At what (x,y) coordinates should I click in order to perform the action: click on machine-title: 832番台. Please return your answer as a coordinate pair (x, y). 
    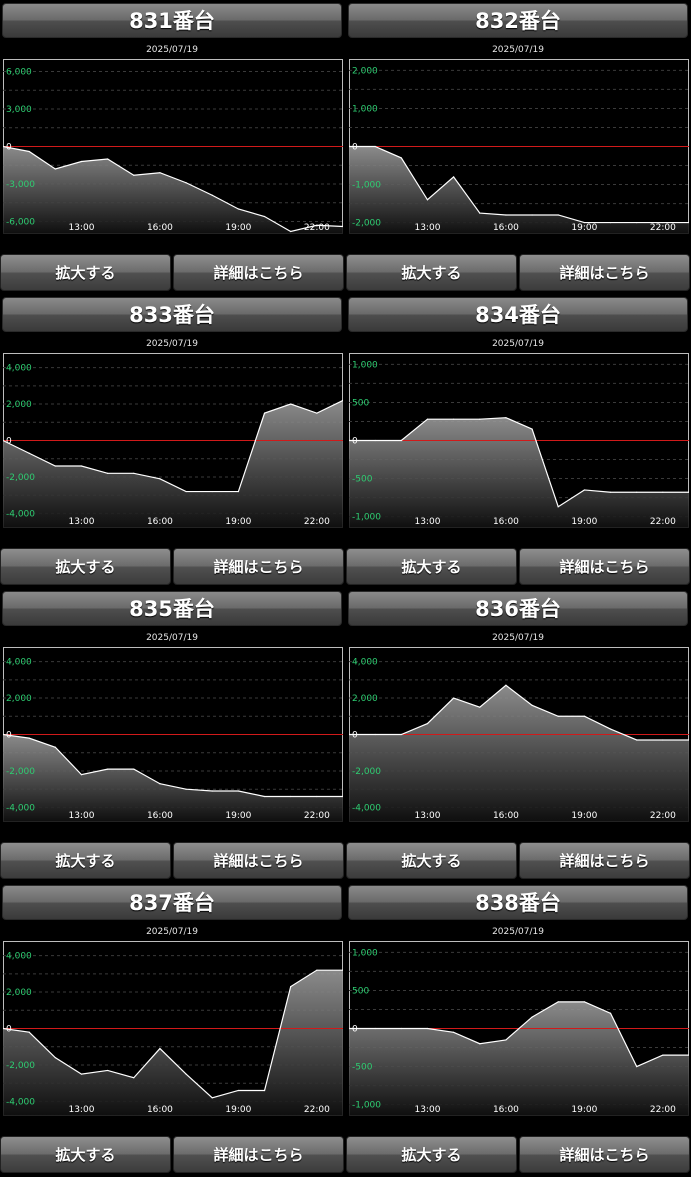
    Looking at the image, I should click on (518, 20).